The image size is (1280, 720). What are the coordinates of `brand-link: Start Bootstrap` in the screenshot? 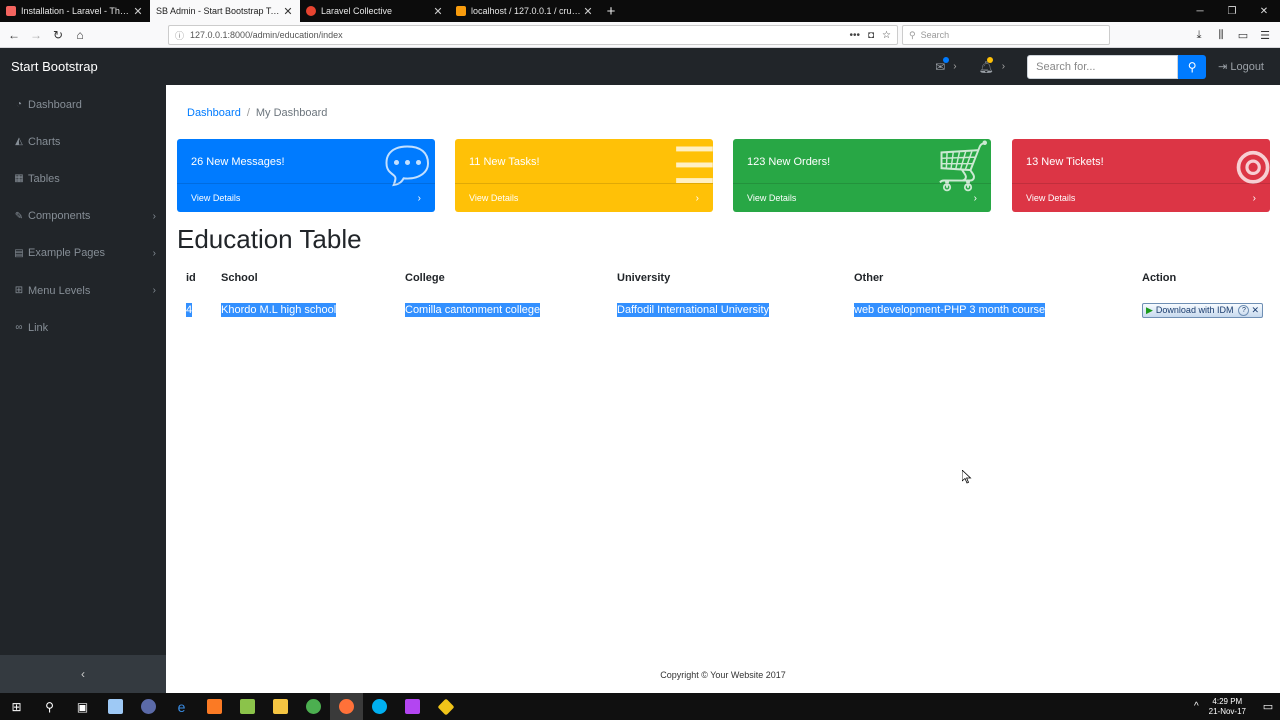 It's located at (54, 66).